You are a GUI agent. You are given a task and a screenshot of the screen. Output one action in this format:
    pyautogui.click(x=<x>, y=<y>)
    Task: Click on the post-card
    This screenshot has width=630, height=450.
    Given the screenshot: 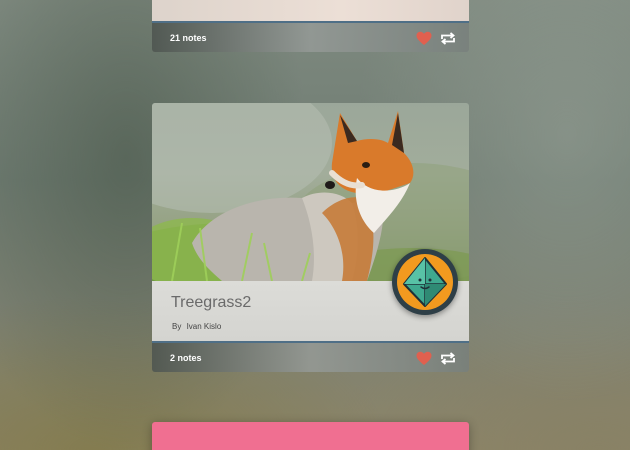 What is the action you would take?
    pyautogui.click(x=310, y=436)
    